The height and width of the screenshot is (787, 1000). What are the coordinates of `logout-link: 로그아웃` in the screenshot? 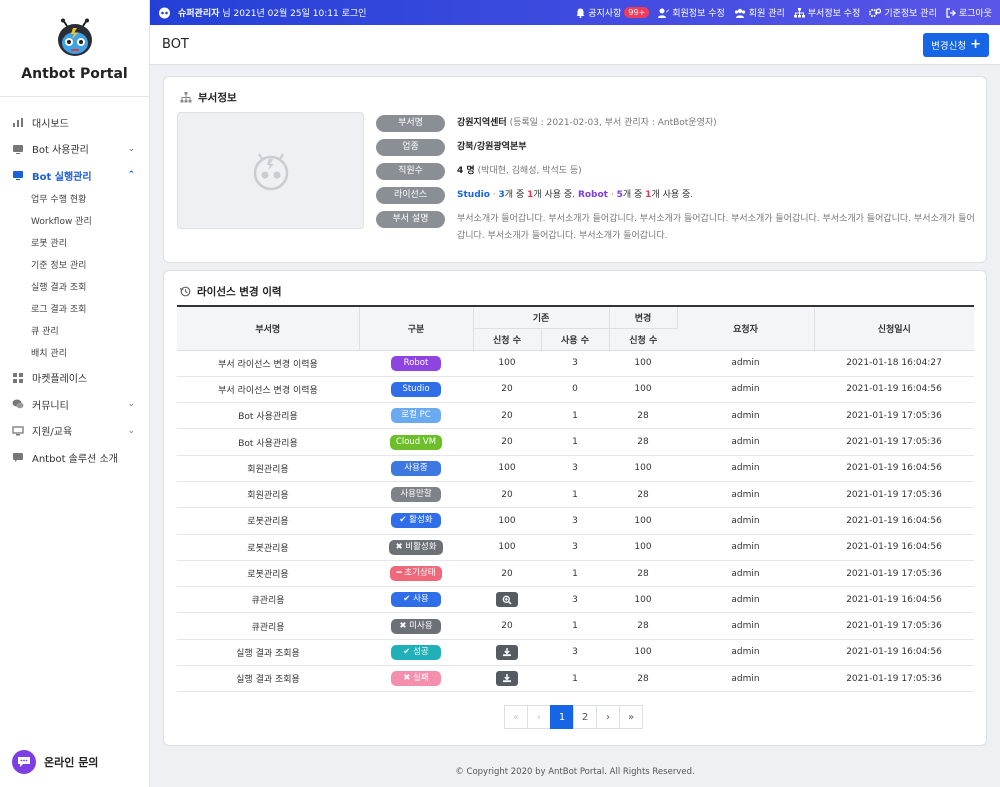 It's located at (969, 12).